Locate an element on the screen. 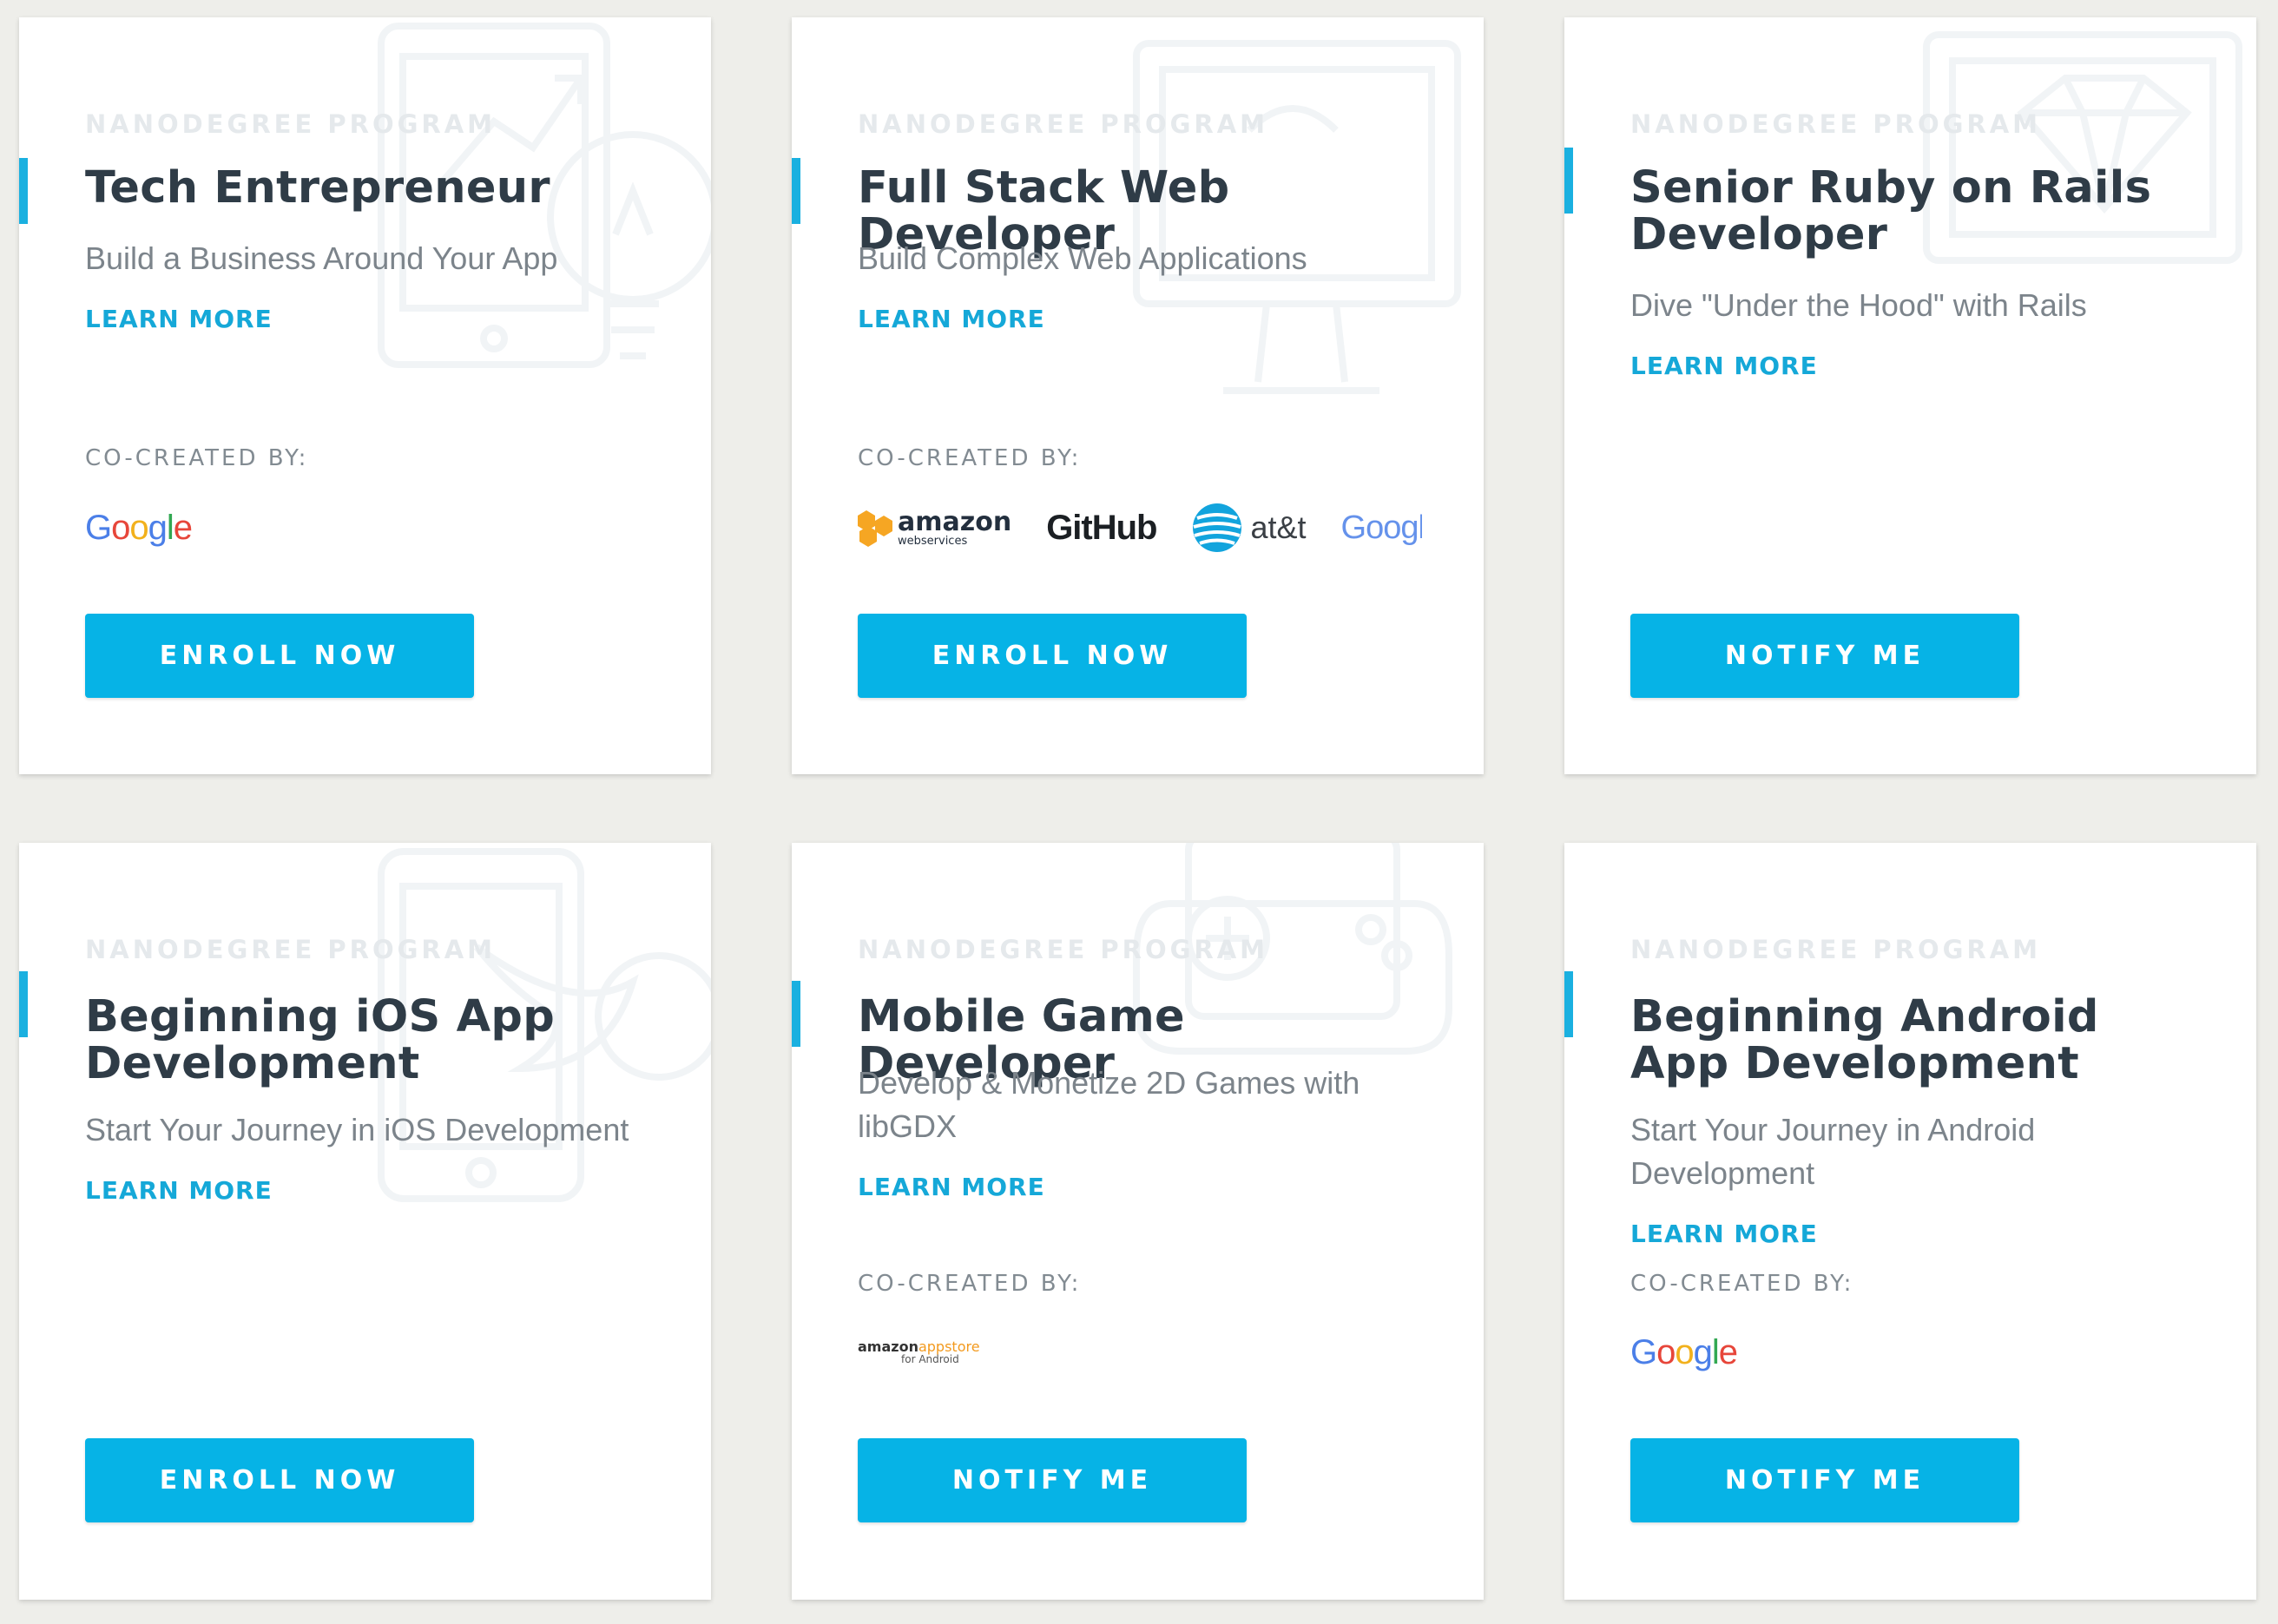  partner-logos: amazon webservices GitHub at&t Googl is located at coordinates (1140, 527).